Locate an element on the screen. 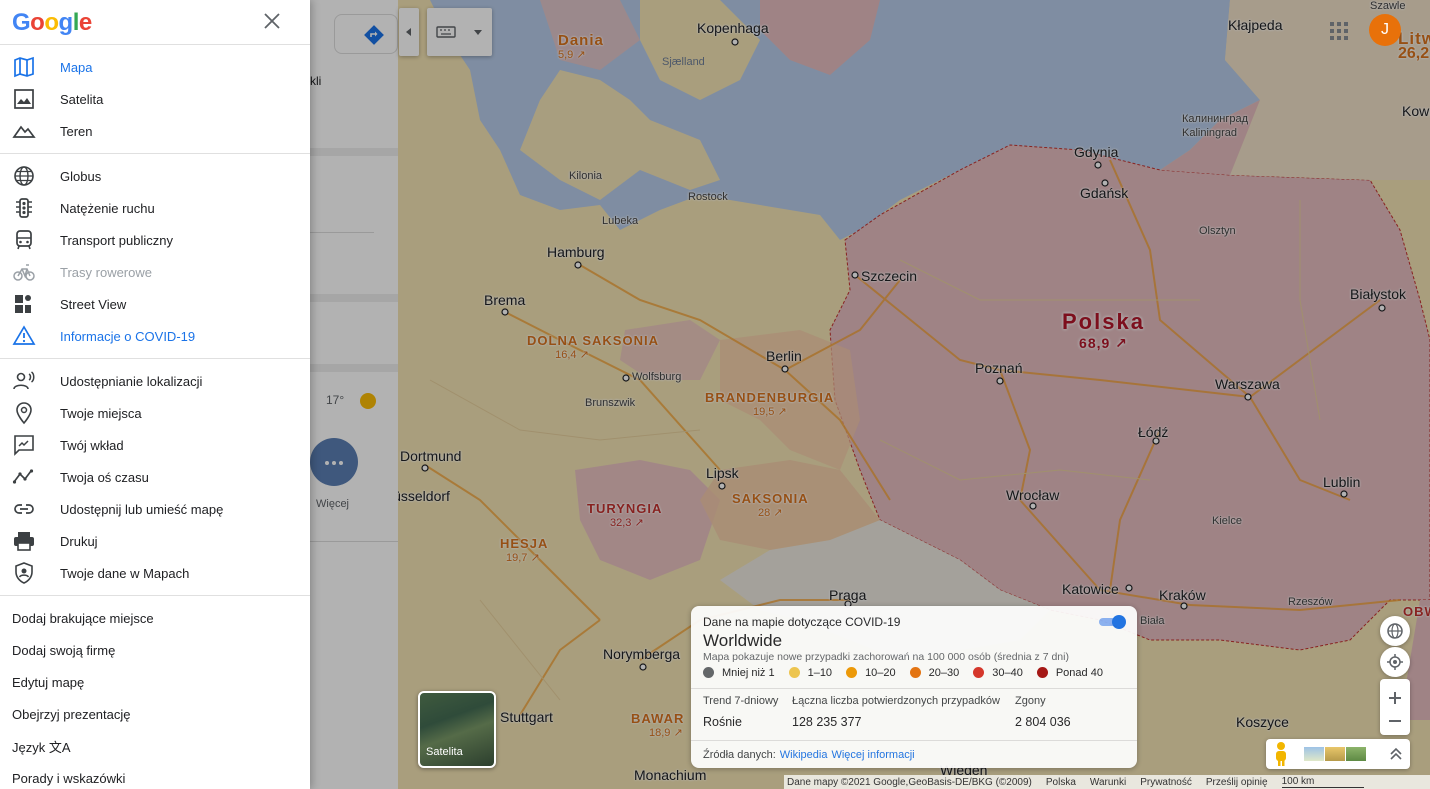 The image size is (1430, 789). covid-alert-icon is located at coordinates (24, 335).